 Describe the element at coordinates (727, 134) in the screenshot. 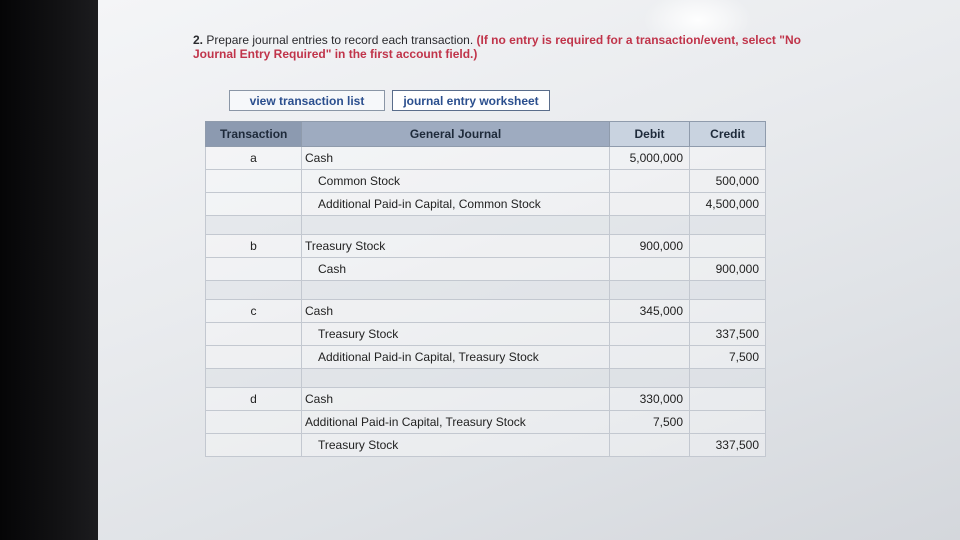

I see `header-credit: Credit` at that location.